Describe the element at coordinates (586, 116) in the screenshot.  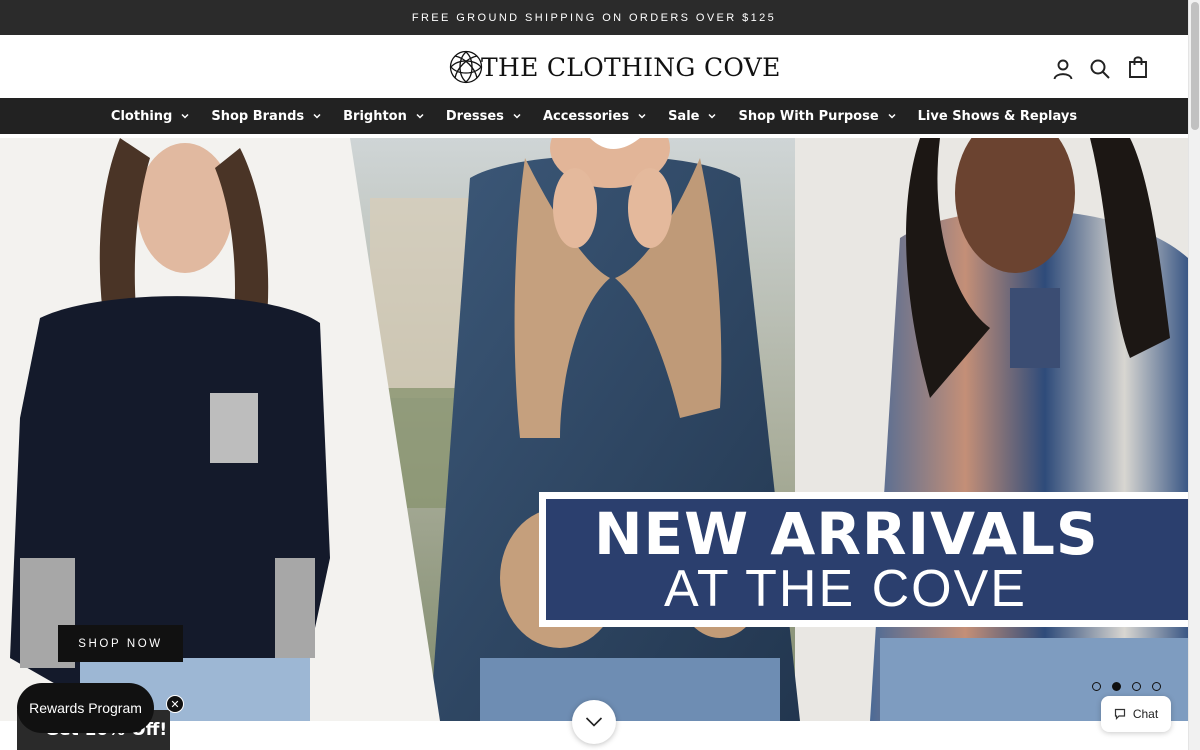
I see `nav-item-label: Accessories` at that location.